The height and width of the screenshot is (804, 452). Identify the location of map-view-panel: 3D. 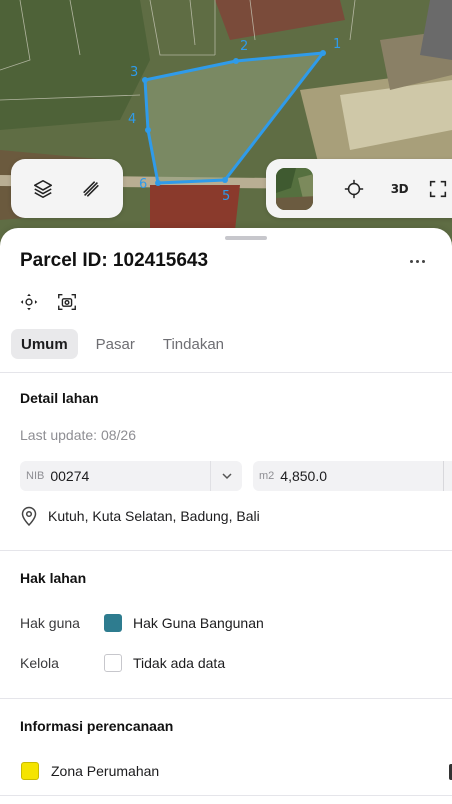
(359, 188).